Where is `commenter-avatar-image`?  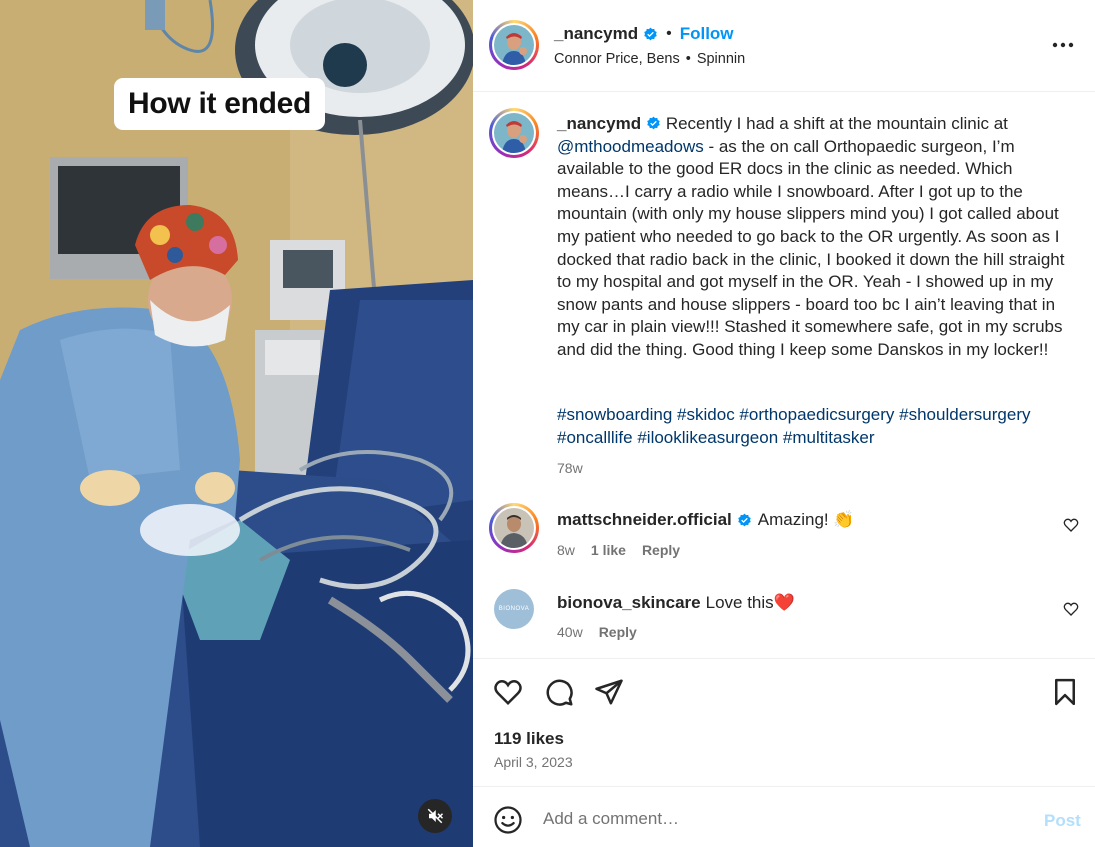
commenter-avatar-image is located at coordinates (514, 528).